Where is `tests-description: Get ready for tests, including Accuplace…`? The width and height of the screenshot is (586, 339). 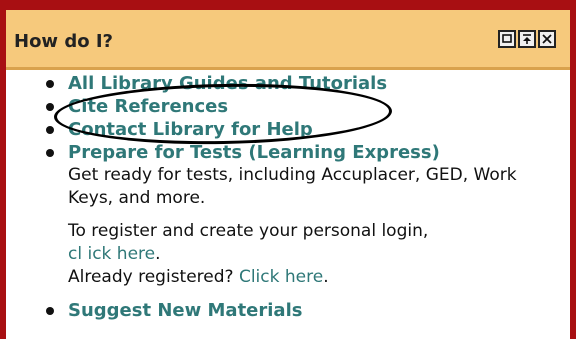
tests-description: Get ready for tests, including Accuplace… is located at coordinates (292, 186).